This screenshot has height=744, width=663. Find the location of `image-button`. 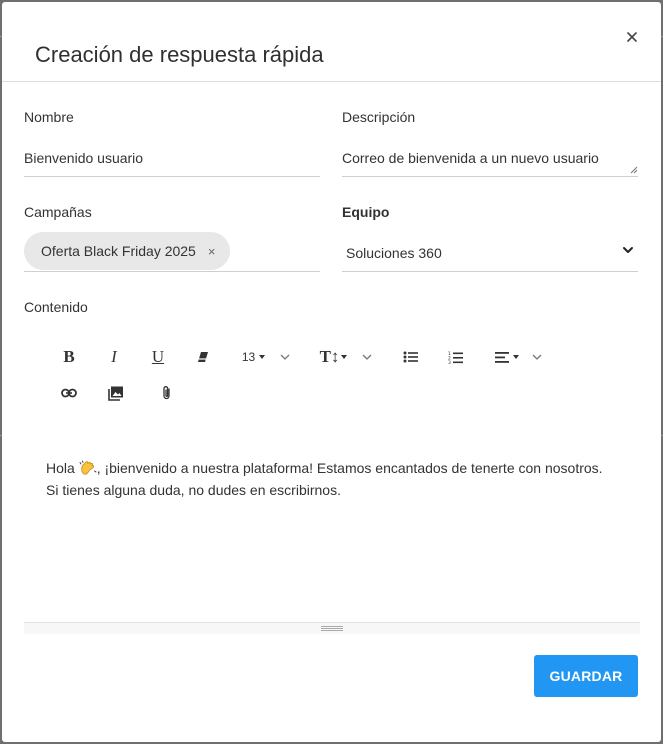

image-button is located at coordinates (116, 393).